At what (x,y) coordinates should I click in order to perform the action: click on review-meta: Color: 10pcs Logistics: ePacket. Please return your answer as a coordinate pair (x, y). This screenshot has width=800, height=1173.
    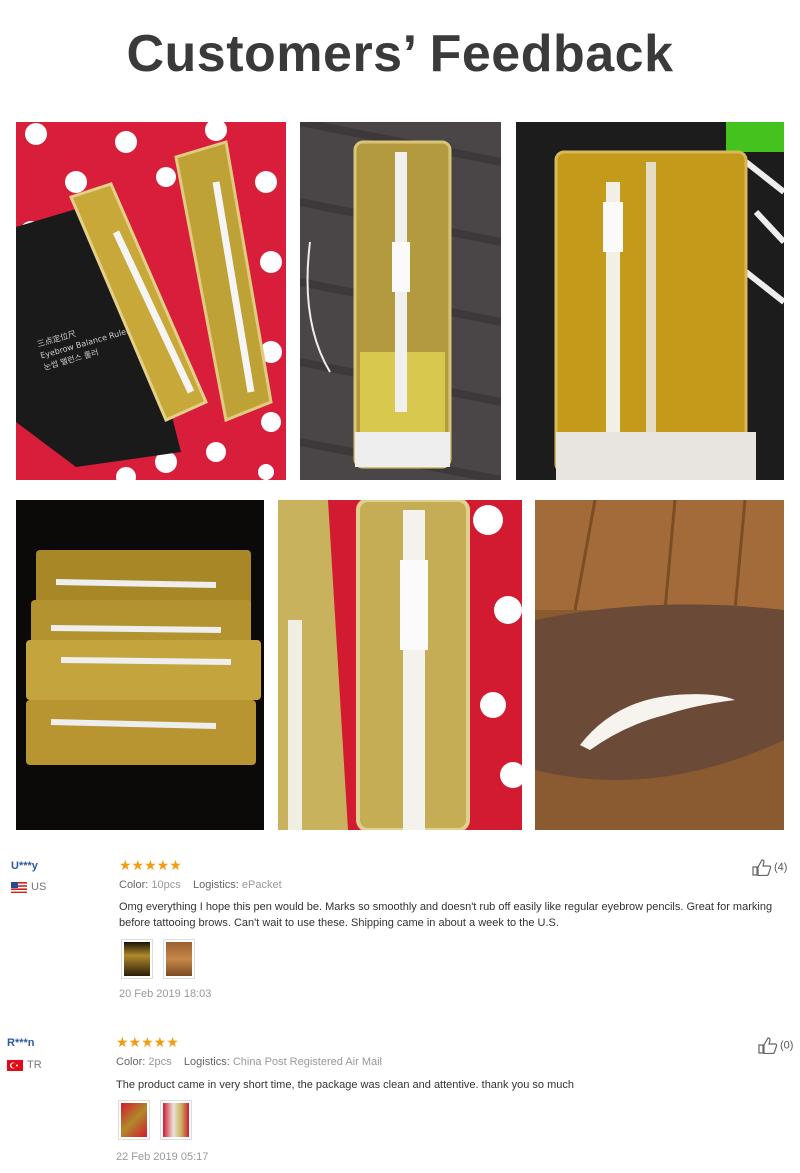
    Looking at the image, I should click on (200, 885).